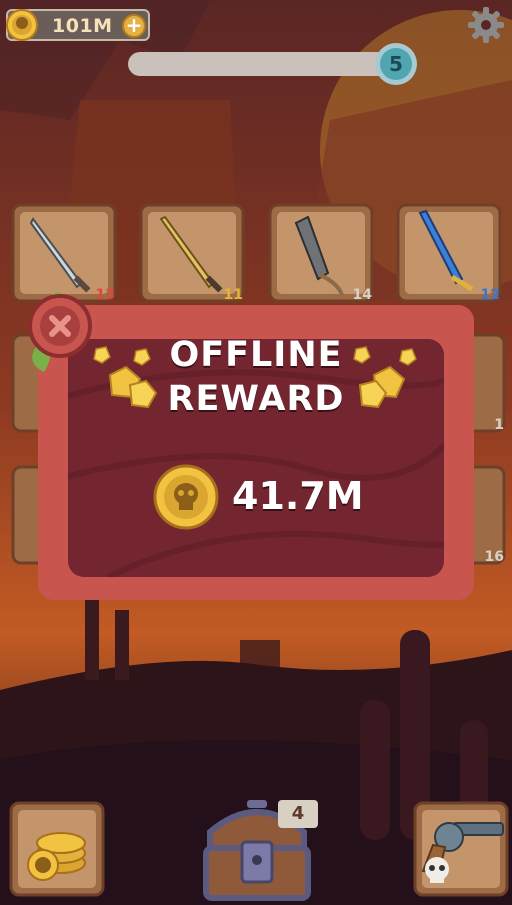  What do you see at coordinates (362, 295) in the screenshot?
I see `tile-level: 14` at bounding box center [362, 295].